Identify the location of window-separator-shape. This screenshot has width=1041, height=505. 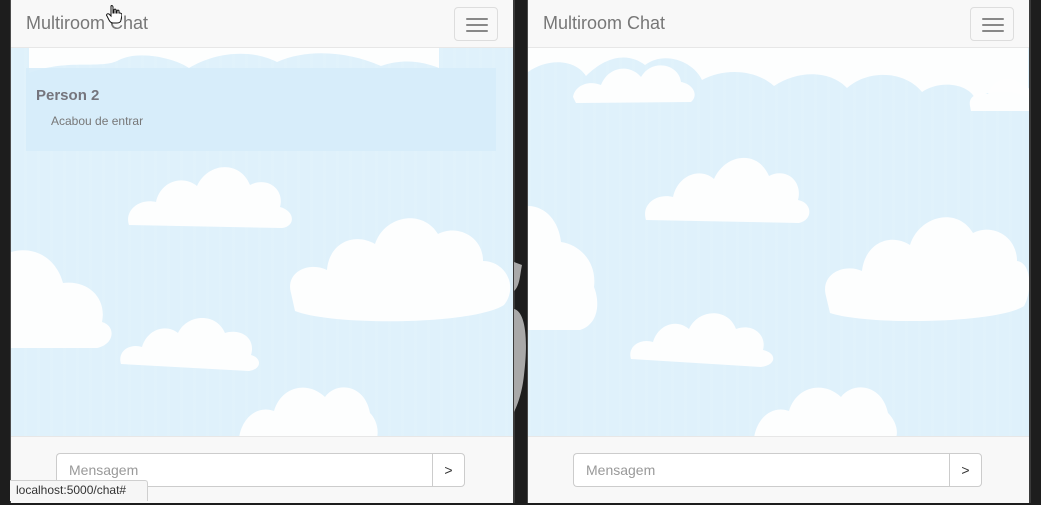
(520, 337).